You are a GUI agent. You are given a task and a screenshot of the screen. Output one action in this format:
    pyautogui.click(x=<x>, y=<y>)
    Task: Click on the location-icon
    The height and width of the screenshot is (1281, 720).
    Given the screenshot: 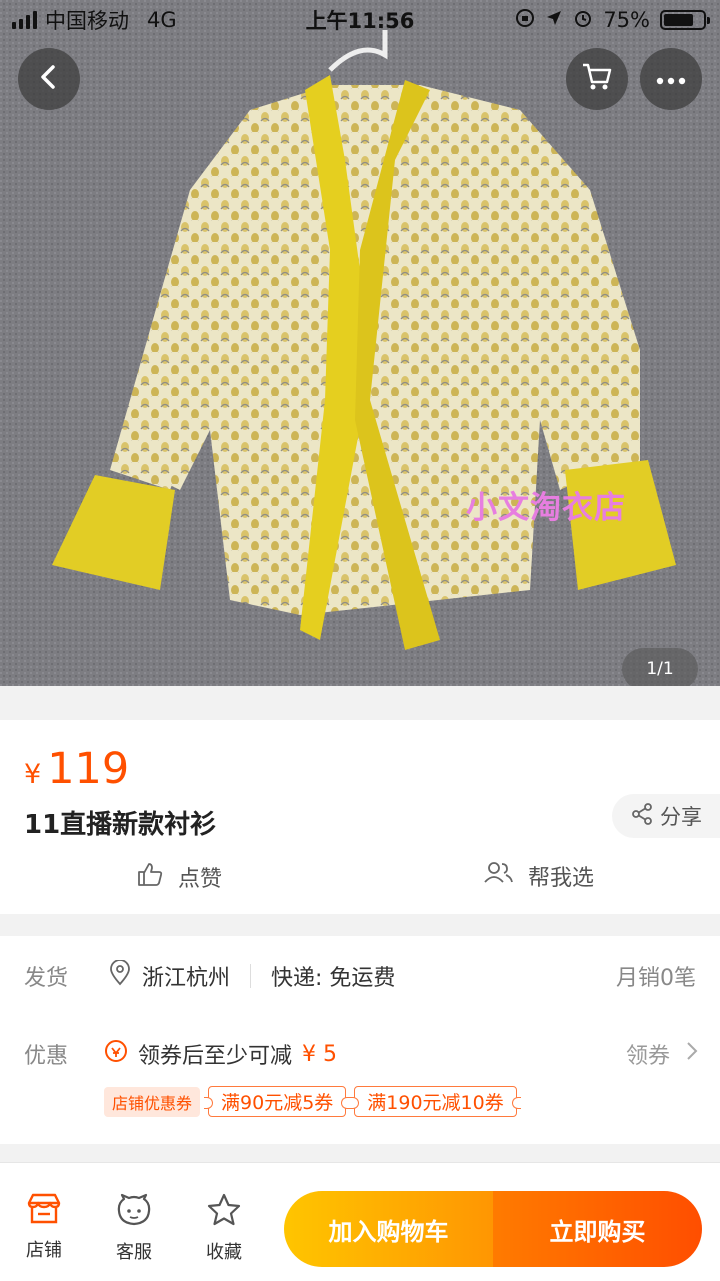 What is the action you would take?
    pyautogui.click(x=554, y=20)
    